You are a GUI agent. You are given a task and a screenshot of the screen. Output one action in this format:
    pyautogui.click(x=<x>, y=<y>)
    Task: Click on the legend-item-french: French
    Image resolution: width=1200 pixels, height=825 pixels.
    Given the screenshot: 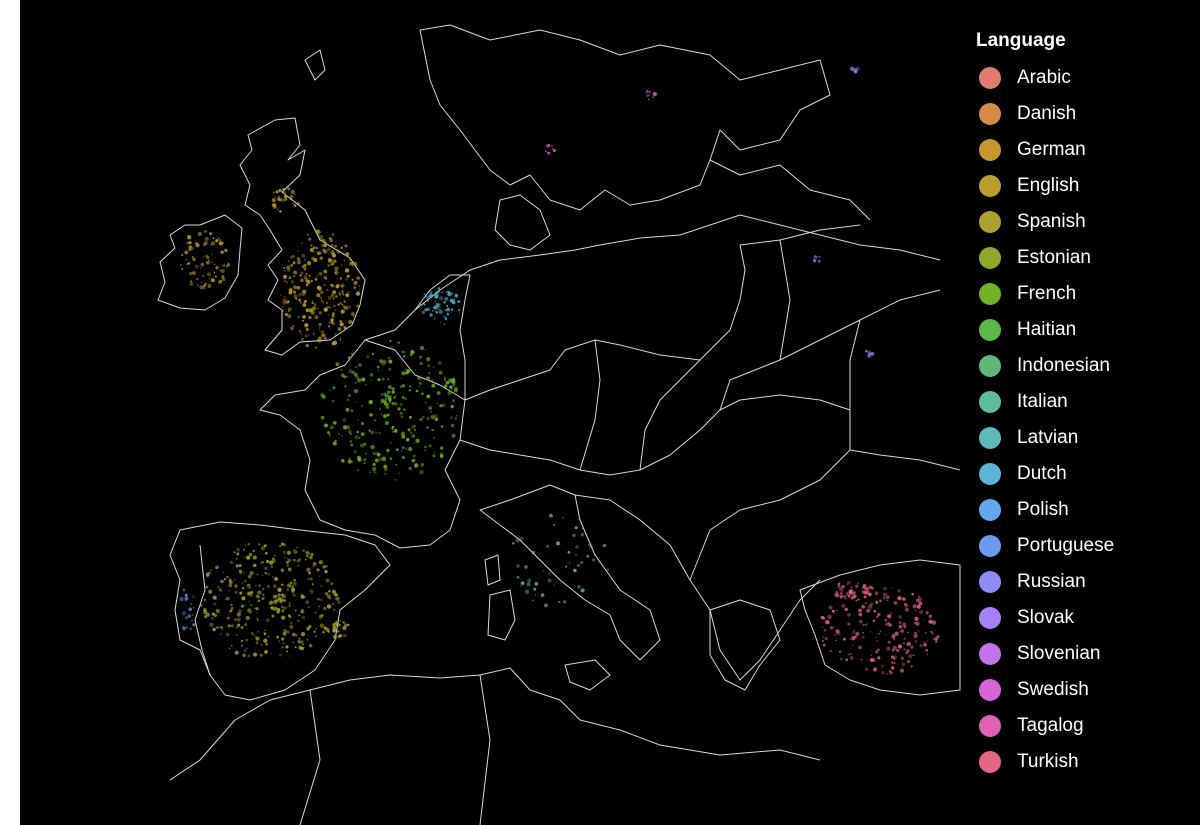 What is the action you would take?
    pyautogui.click(x=1074, y=294)
    